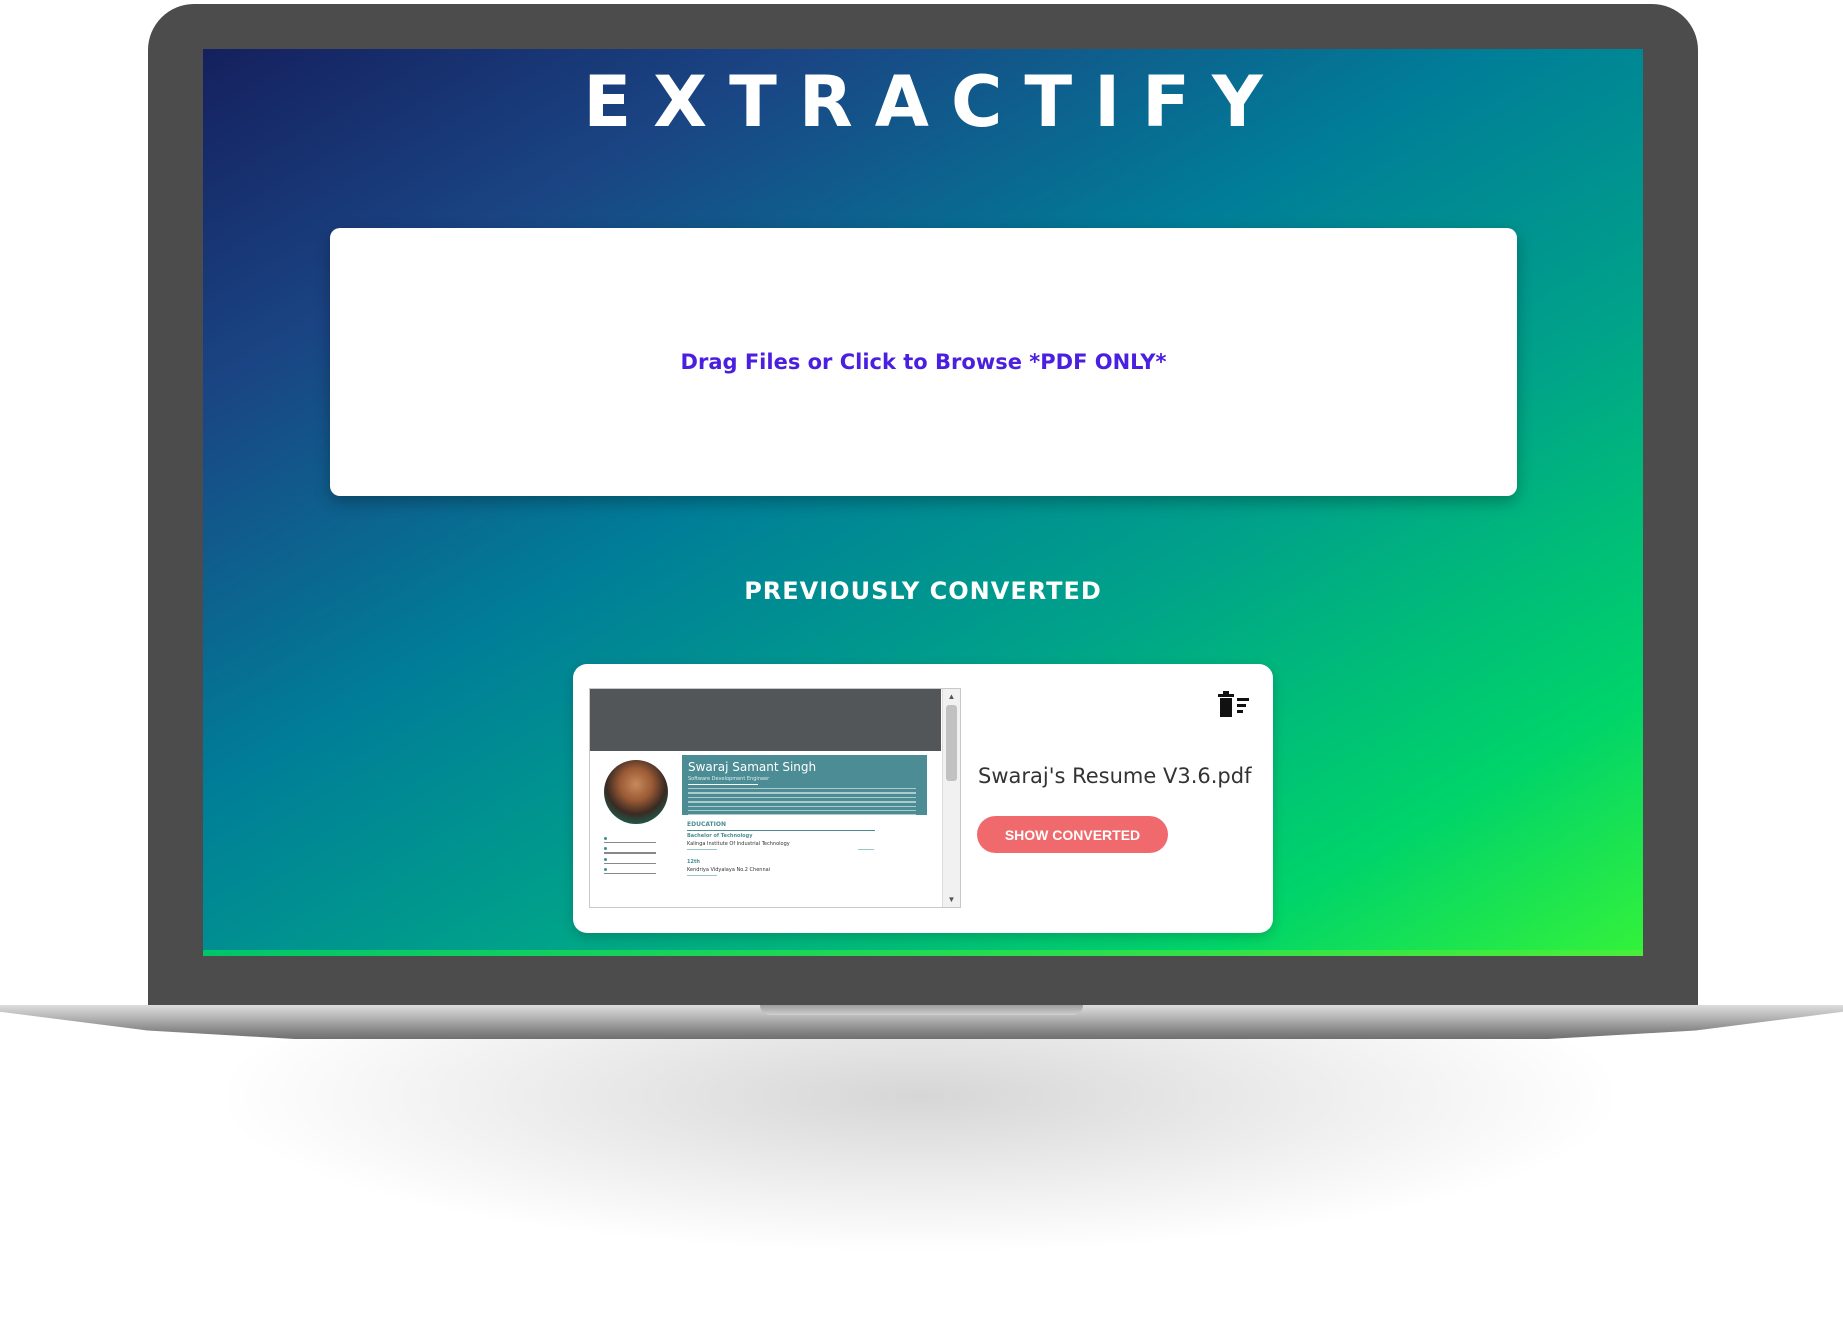 The width and height of the screenshot is (1843, 1336). I want to click on laptop-shadow, so click(920, 1140).